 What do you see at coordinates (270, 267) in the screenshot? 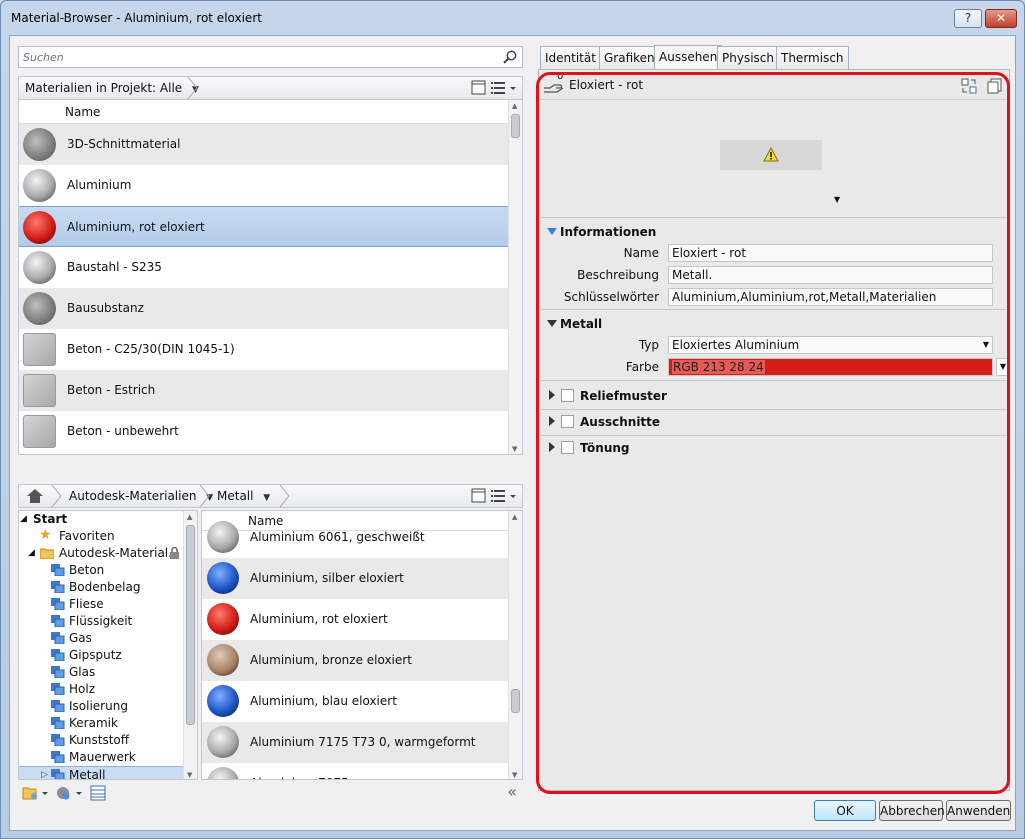
I see `list-item: Baustahl - S235` at bounding box center [270, 267].